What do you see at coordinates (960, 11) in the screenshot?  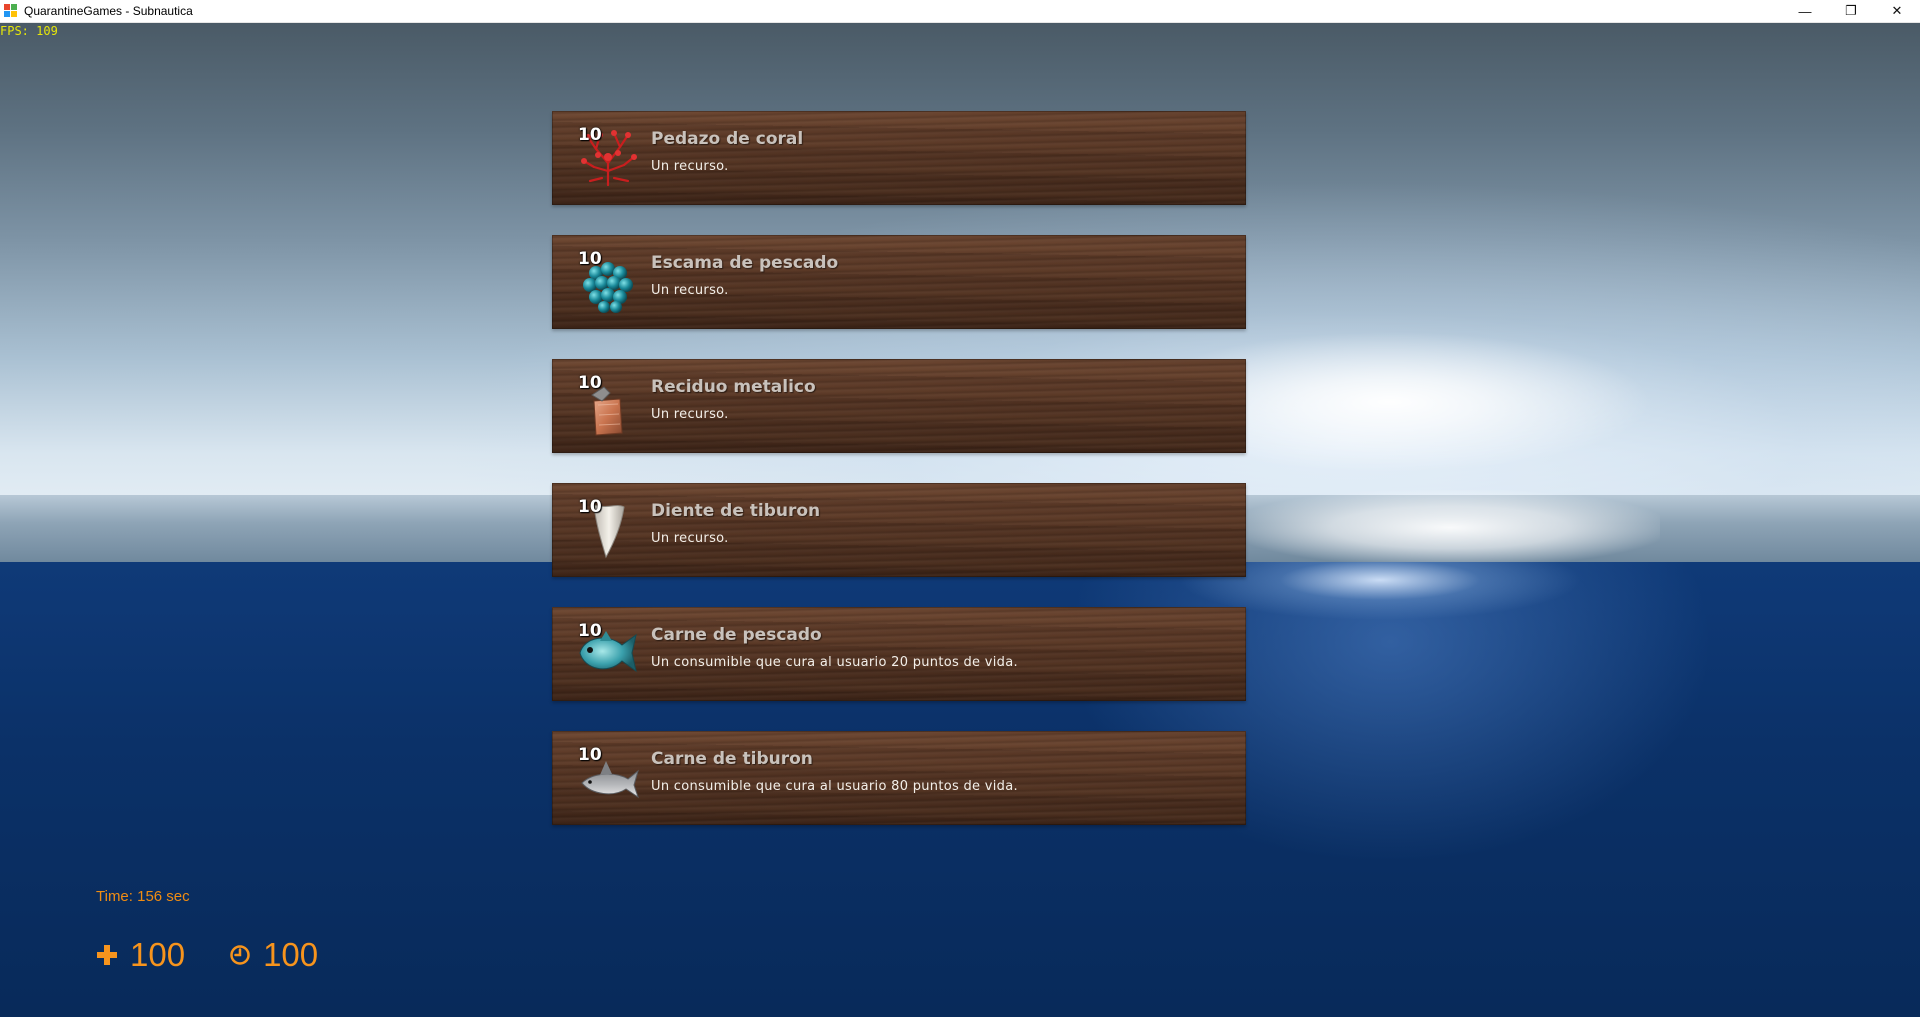 I see `window-titlebar: QuarantineGames - Subnautica — ❐ ✕` at bounding box center [960, 11].